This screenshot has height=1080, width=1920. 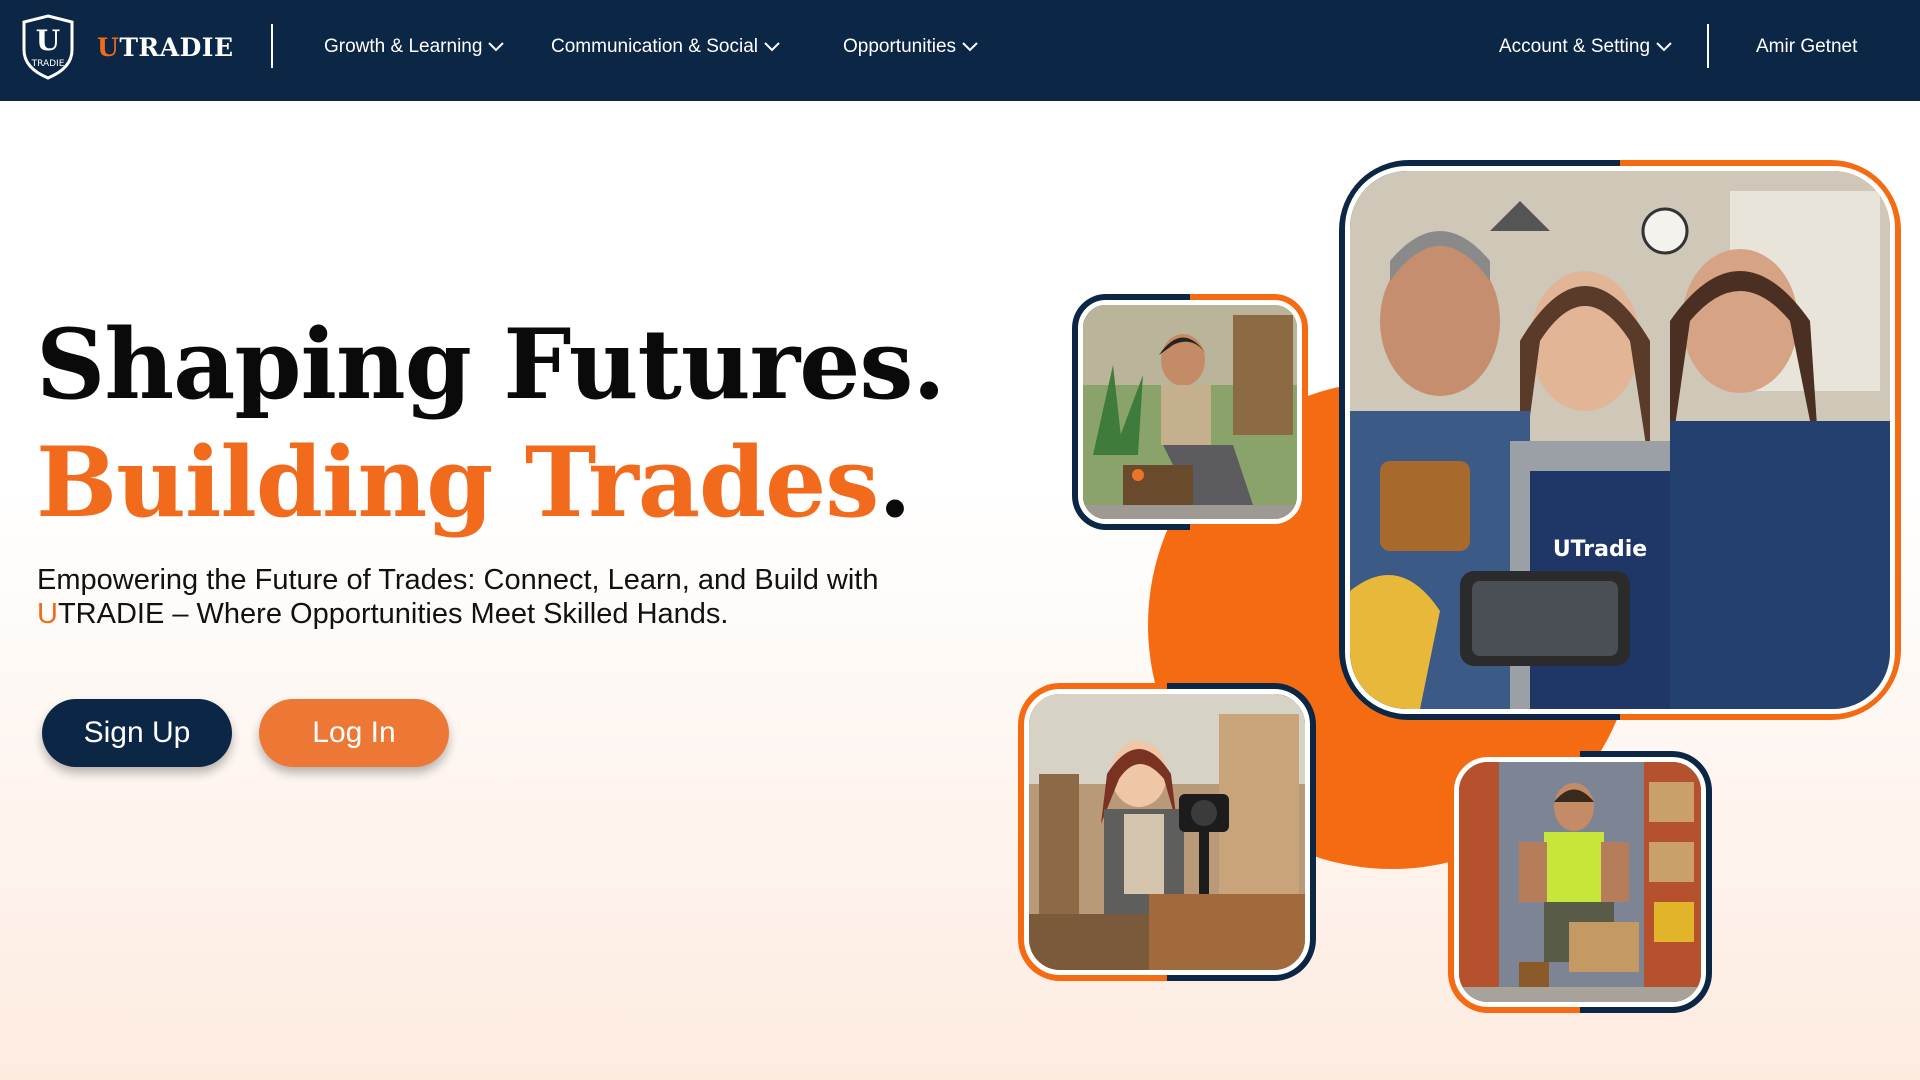 I want to click on nav-account-setting: Account & Setting, so click(x=1585, y=47).